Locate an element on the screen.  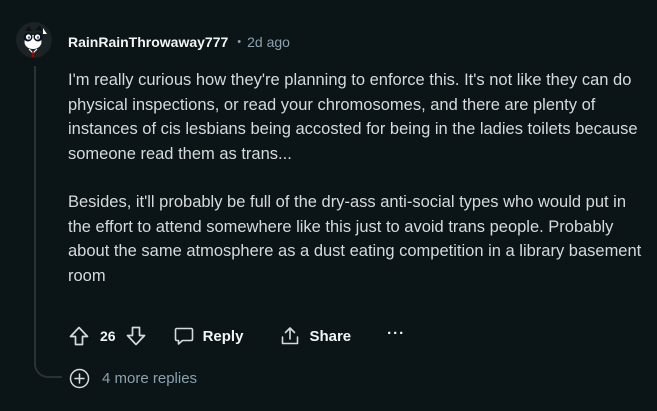
snoo-avatar-icon is located at coordinates (34, 40).